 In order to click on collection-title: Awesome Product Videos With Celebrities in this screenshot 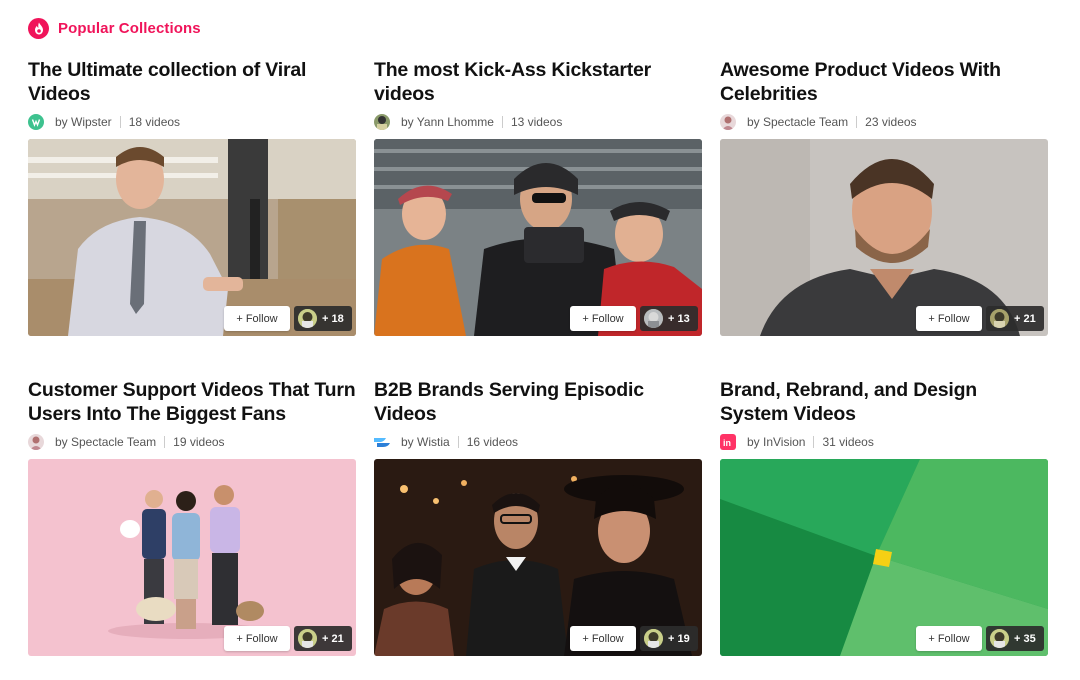, I will do `click(884, 82)`.